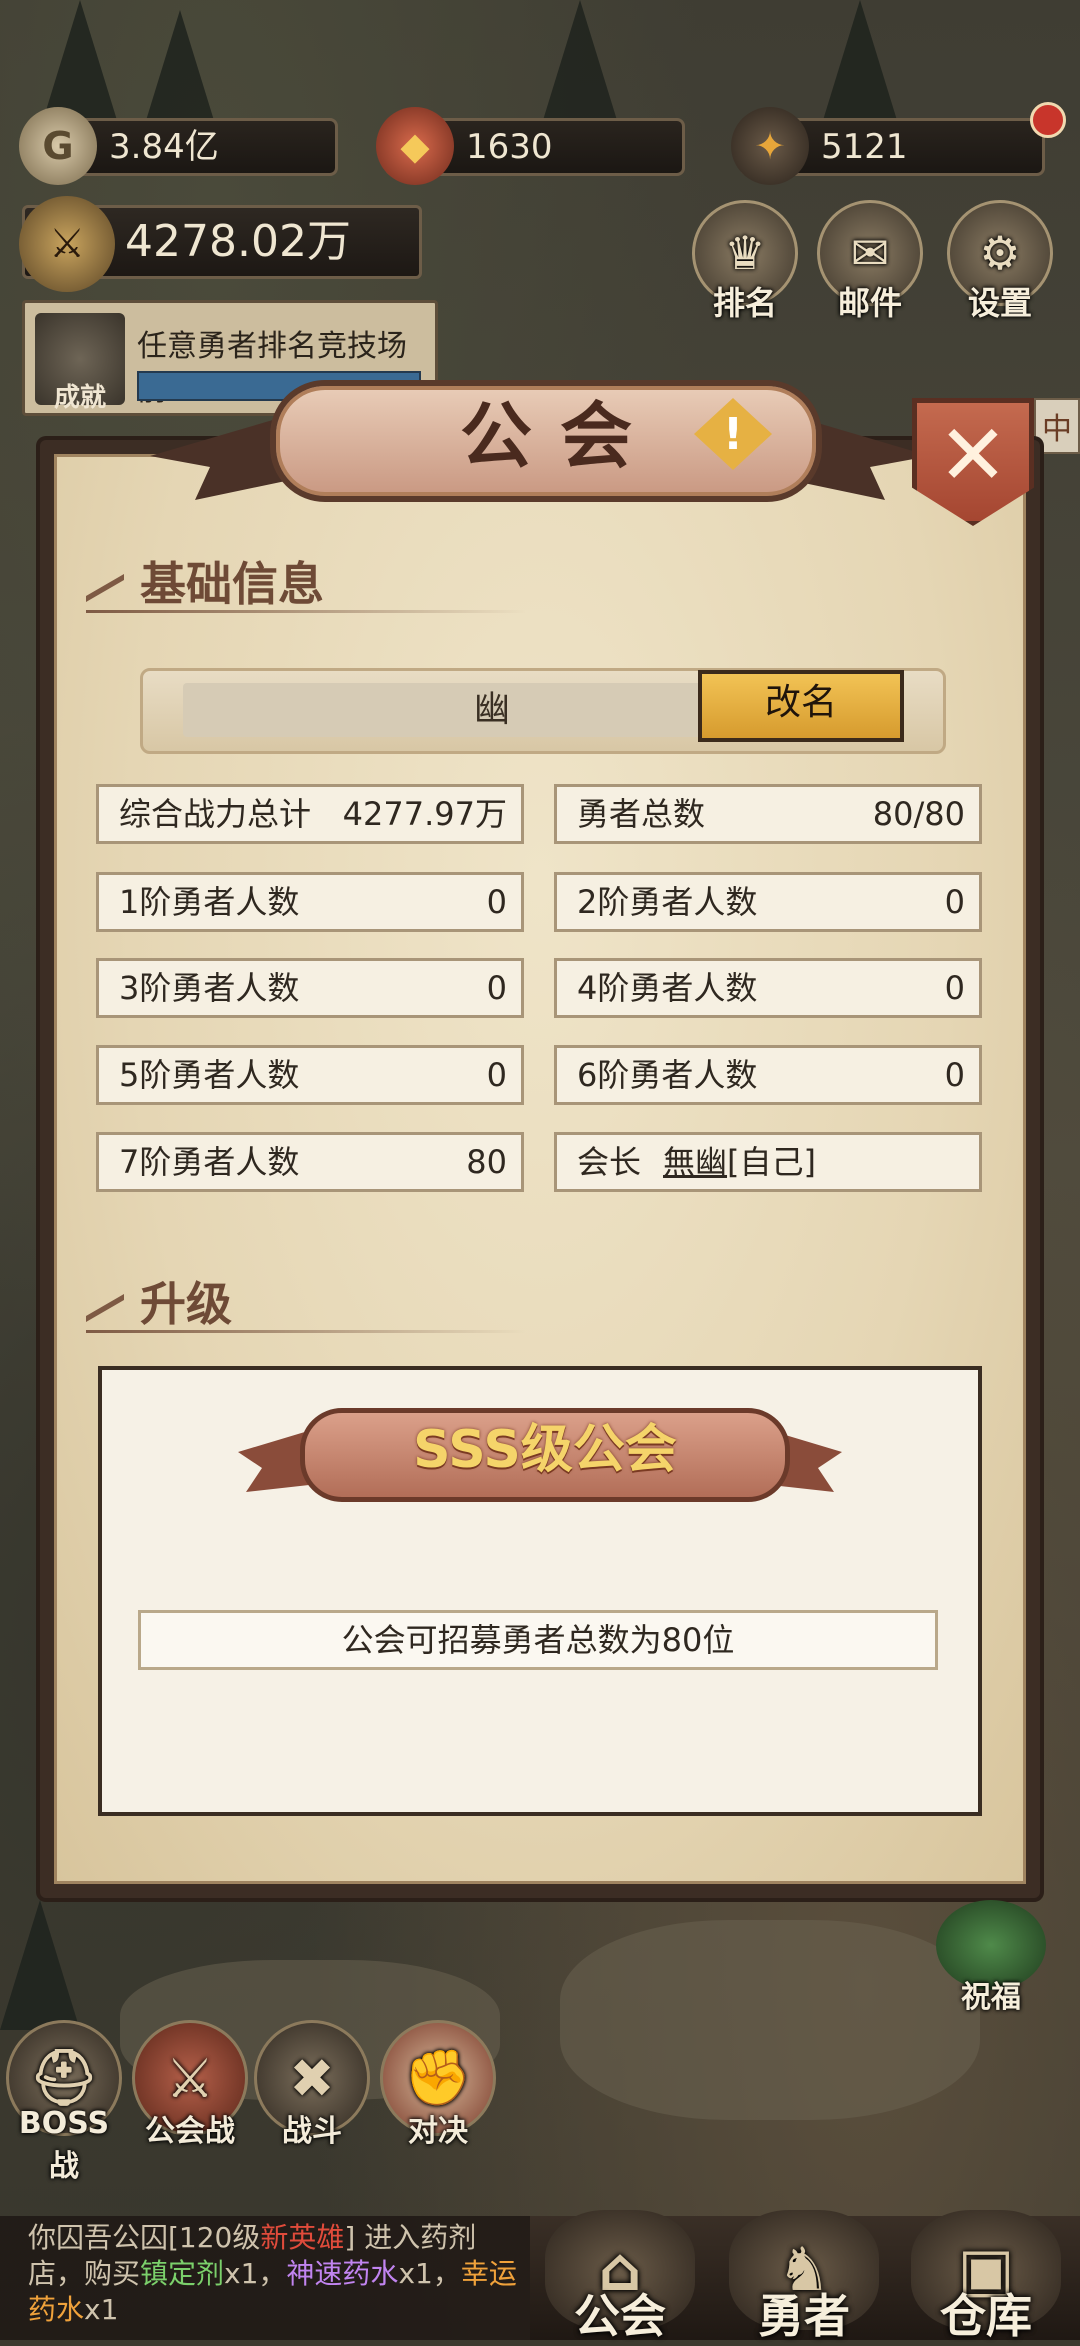  I want to click on crystal-counter: ✦ 5121, so click(888, 146).